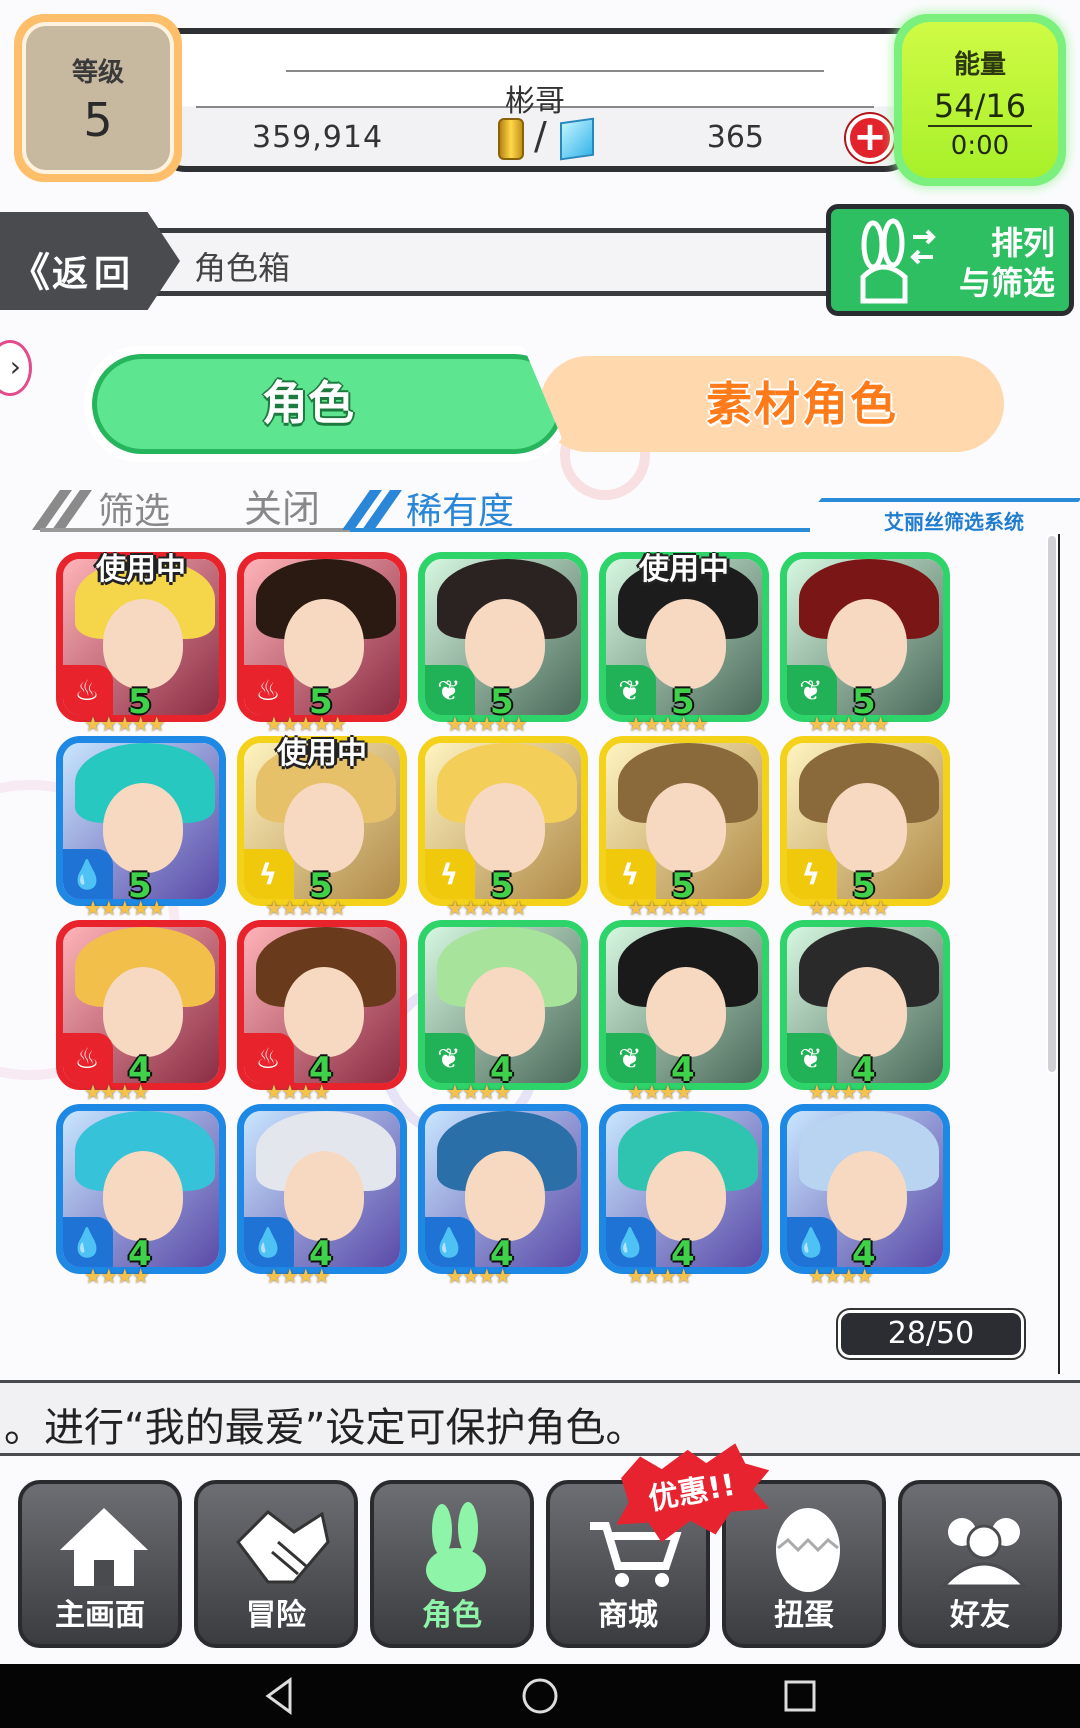 This screenshot has width=1080, height=1728. I want to click on friends-icon, so click(984, 1553).